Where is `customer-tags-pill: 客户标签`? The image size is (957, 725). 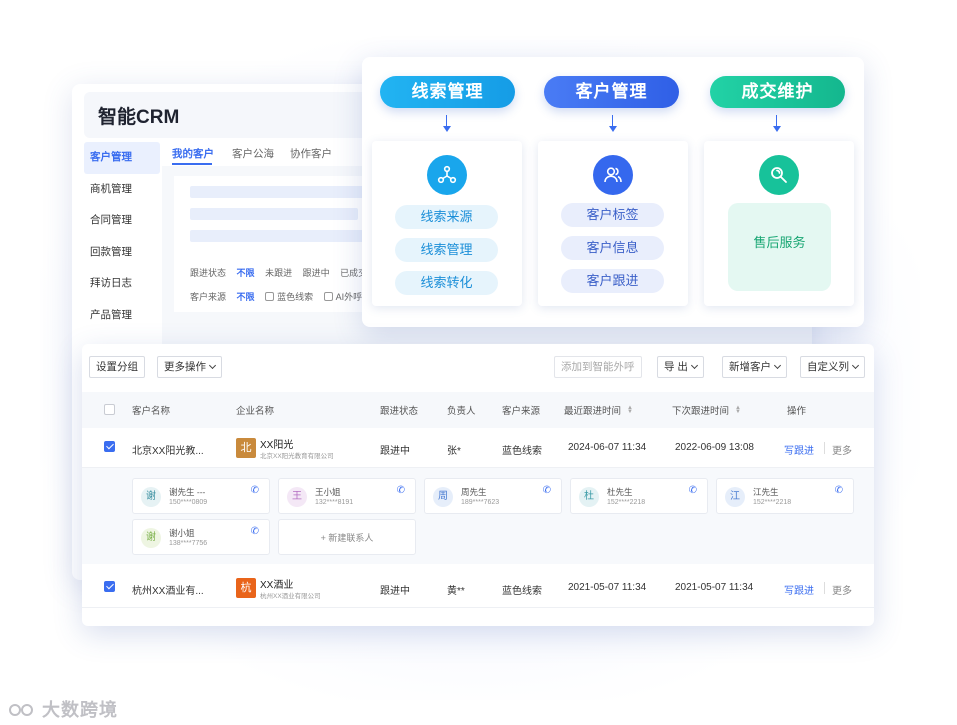 customer-tags-pill: 客户标签 is located at coordinates (612, 215).